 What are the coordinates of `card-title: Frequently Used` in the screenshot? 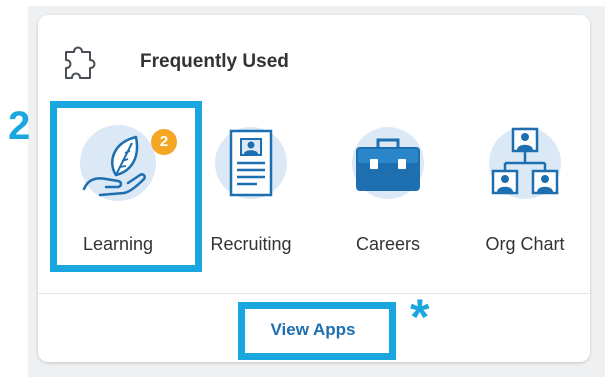 It's located at (214, 61).